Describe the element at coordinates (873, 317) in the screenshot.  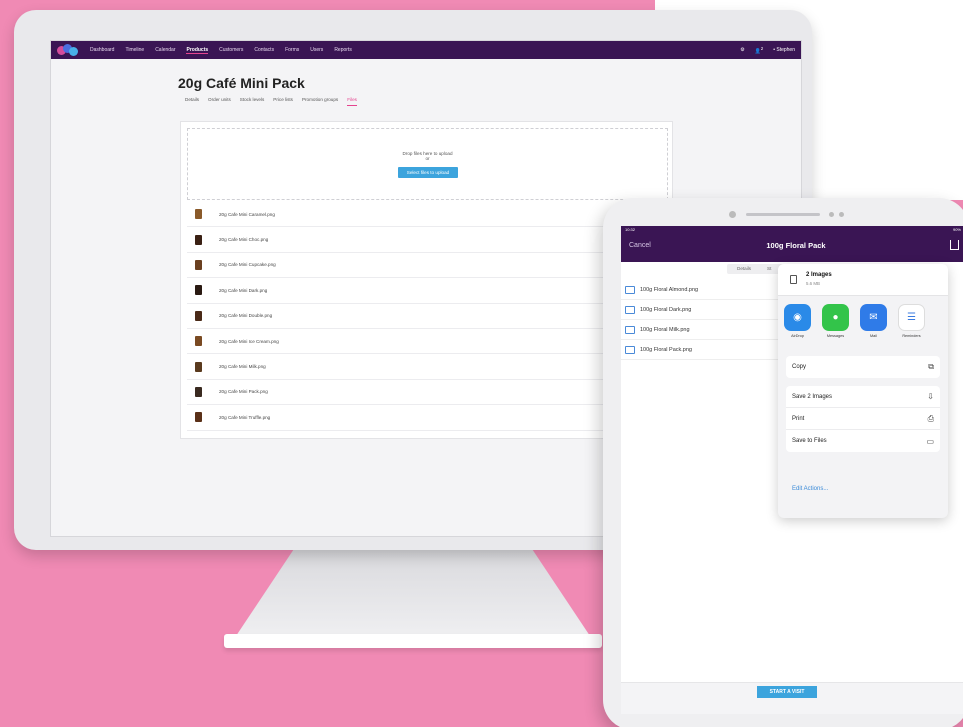
I see `mail-icon: ✉` at that location.